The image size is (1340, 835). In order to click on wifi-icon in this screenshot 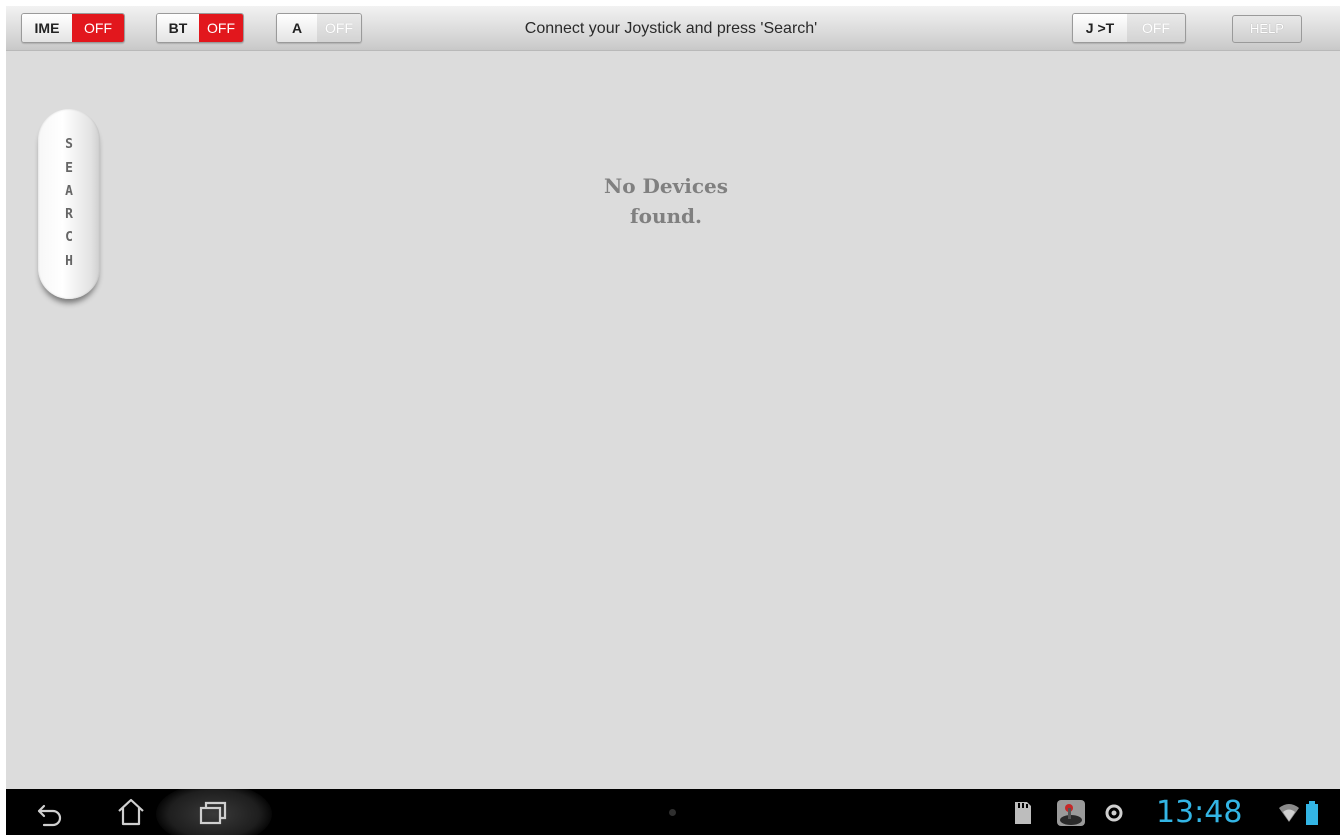, I will do `click(1289, 813)`.